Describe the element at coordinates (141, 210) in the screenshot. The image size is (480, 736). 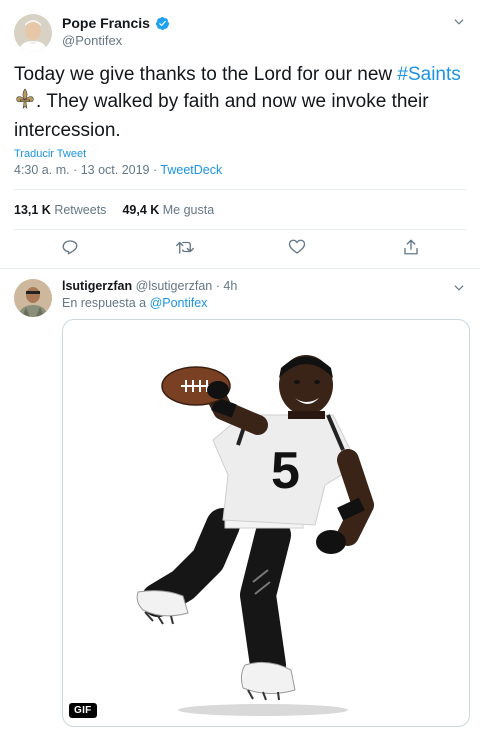
I see `likes-count: 49,4 K` at that location.